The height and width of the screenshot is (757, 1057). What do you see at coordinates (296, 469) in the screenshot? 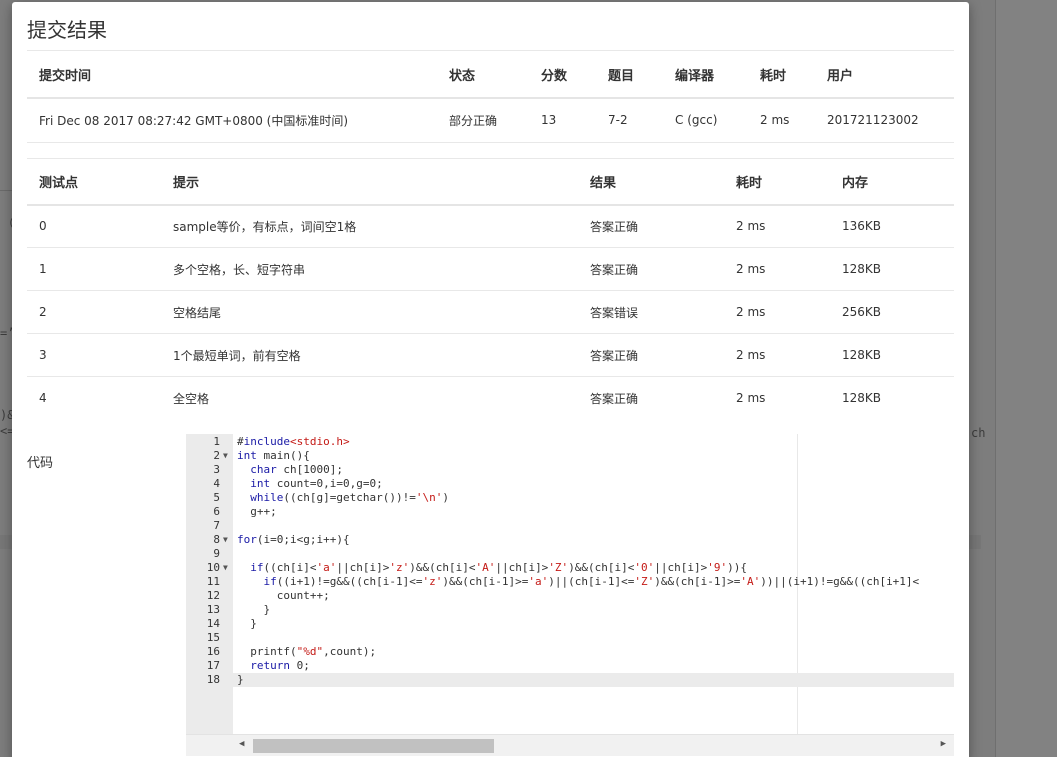
I see `code-text: char ch[1000];` at bounding box center [296, 469].